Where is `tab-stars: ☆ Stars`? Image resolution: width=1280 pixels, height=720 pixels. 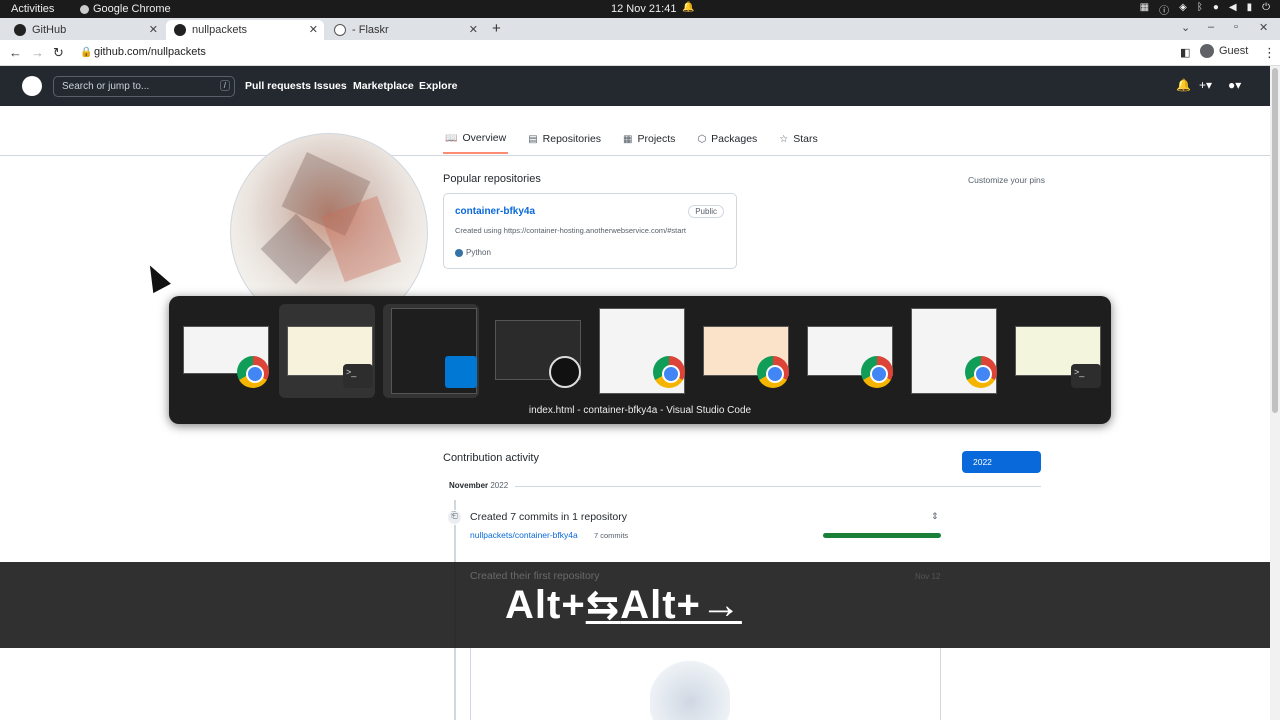
tab-stars: ☆ Stars is located at coordinates (798, 139).